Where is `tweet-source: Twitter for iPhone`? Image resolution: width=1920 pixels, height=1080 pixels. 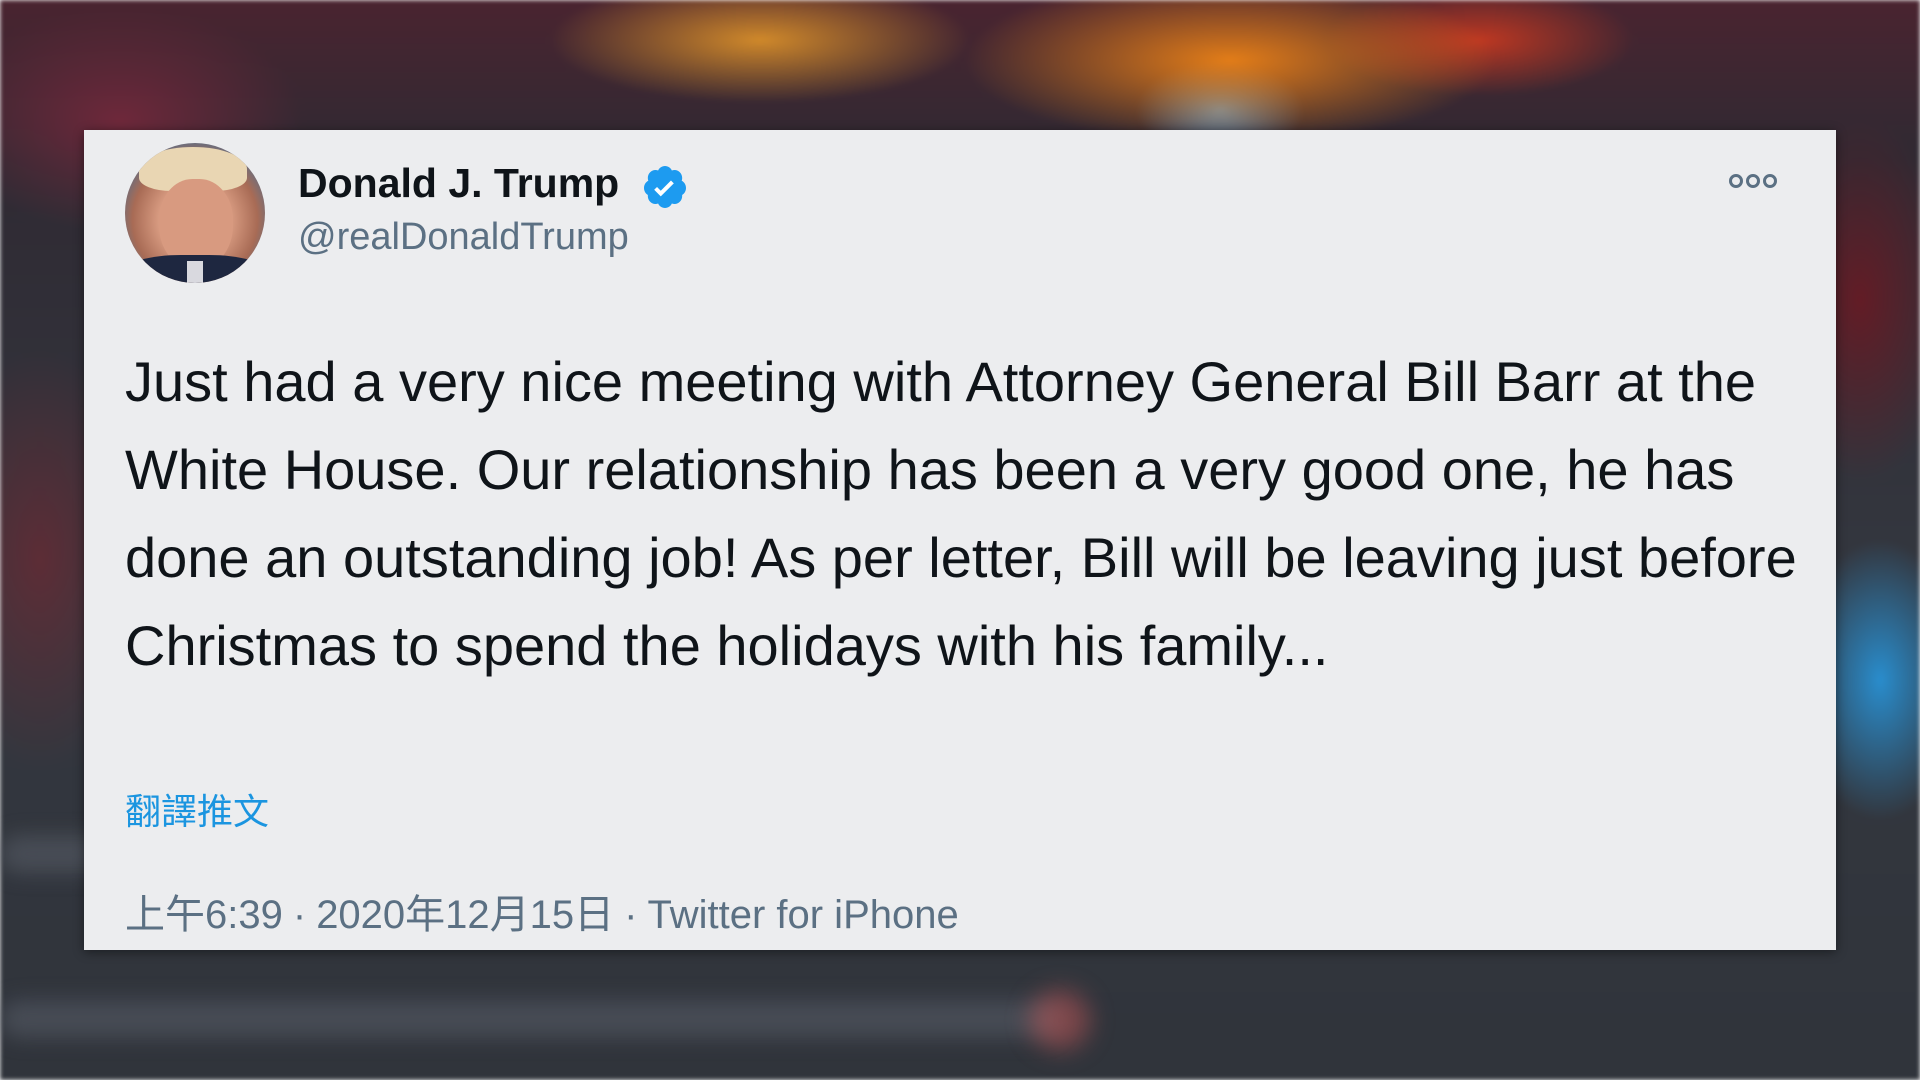 tweet-source: Twitter for iPhone is located at coordinates (802, 915).